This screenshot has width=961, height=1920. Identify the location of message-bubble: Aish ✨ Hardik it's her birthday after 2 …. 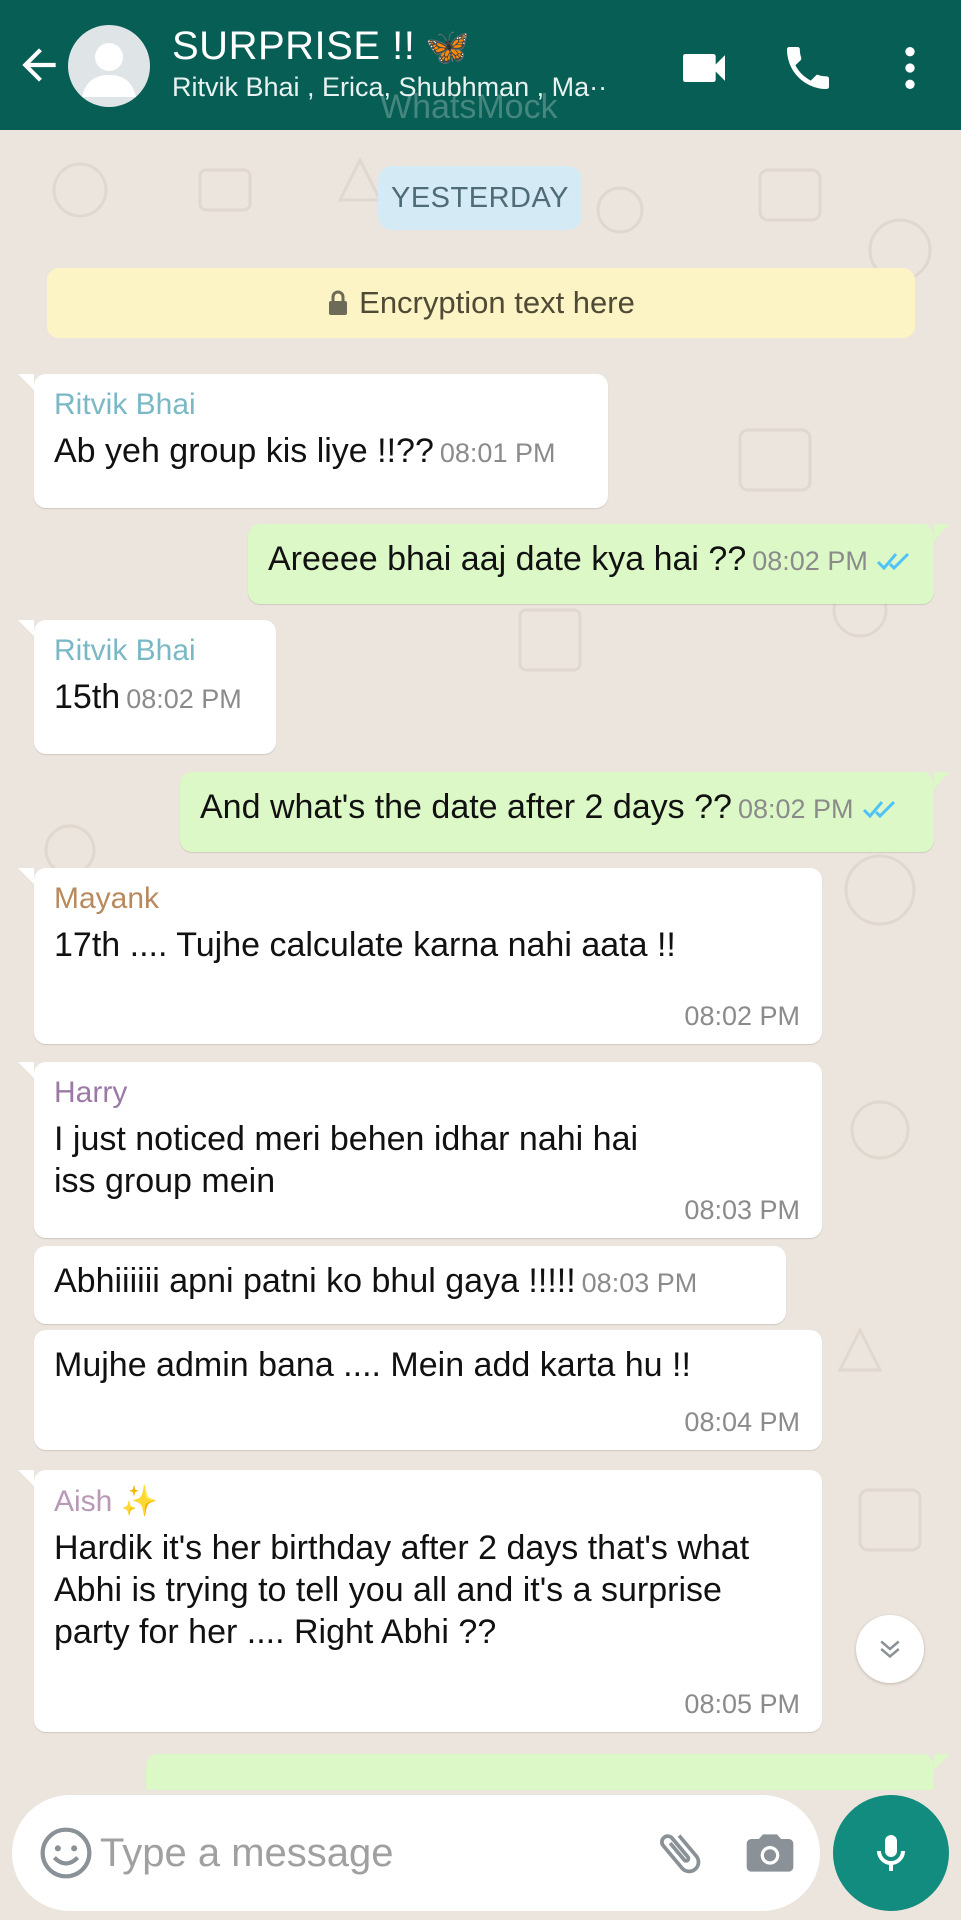
(420, 1601).